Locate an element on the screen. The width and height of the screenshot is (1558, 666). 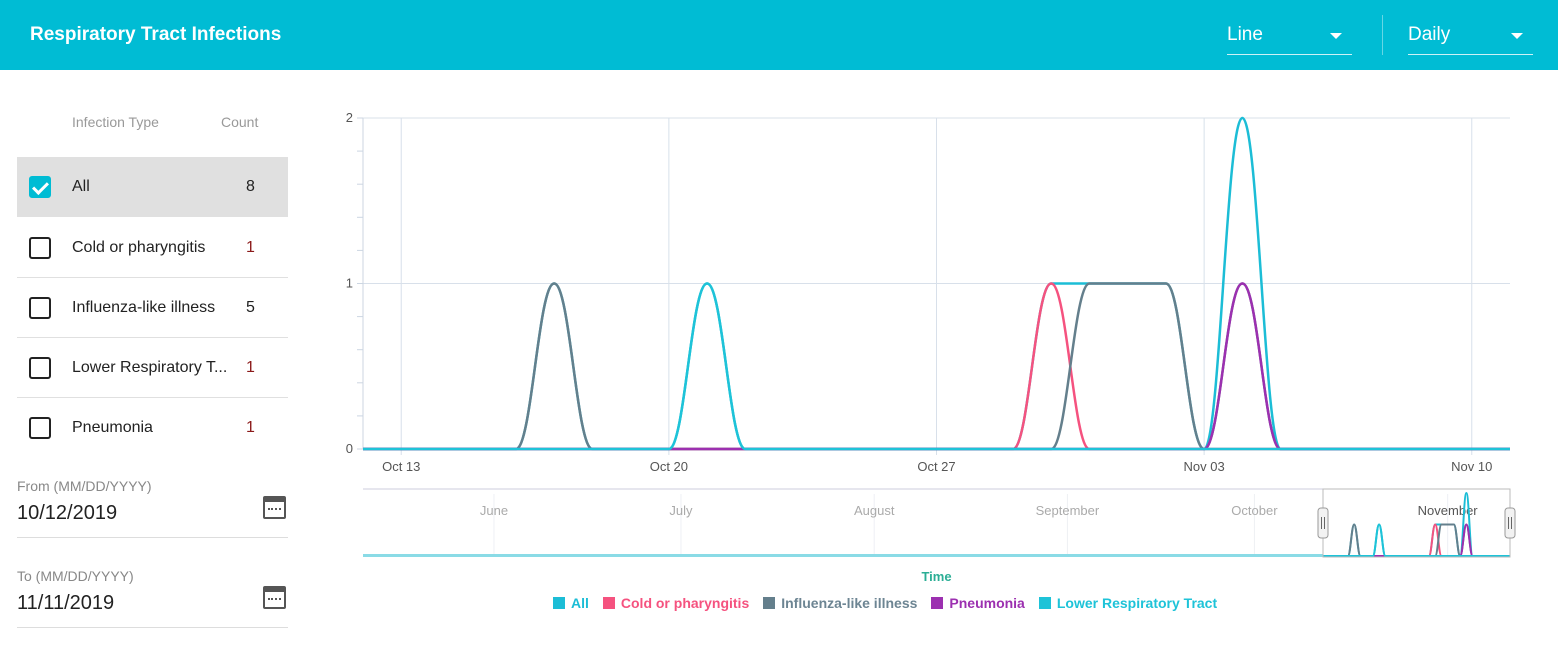
legend-label: Cold or pharyngitis is located at coordinates (685, 603).